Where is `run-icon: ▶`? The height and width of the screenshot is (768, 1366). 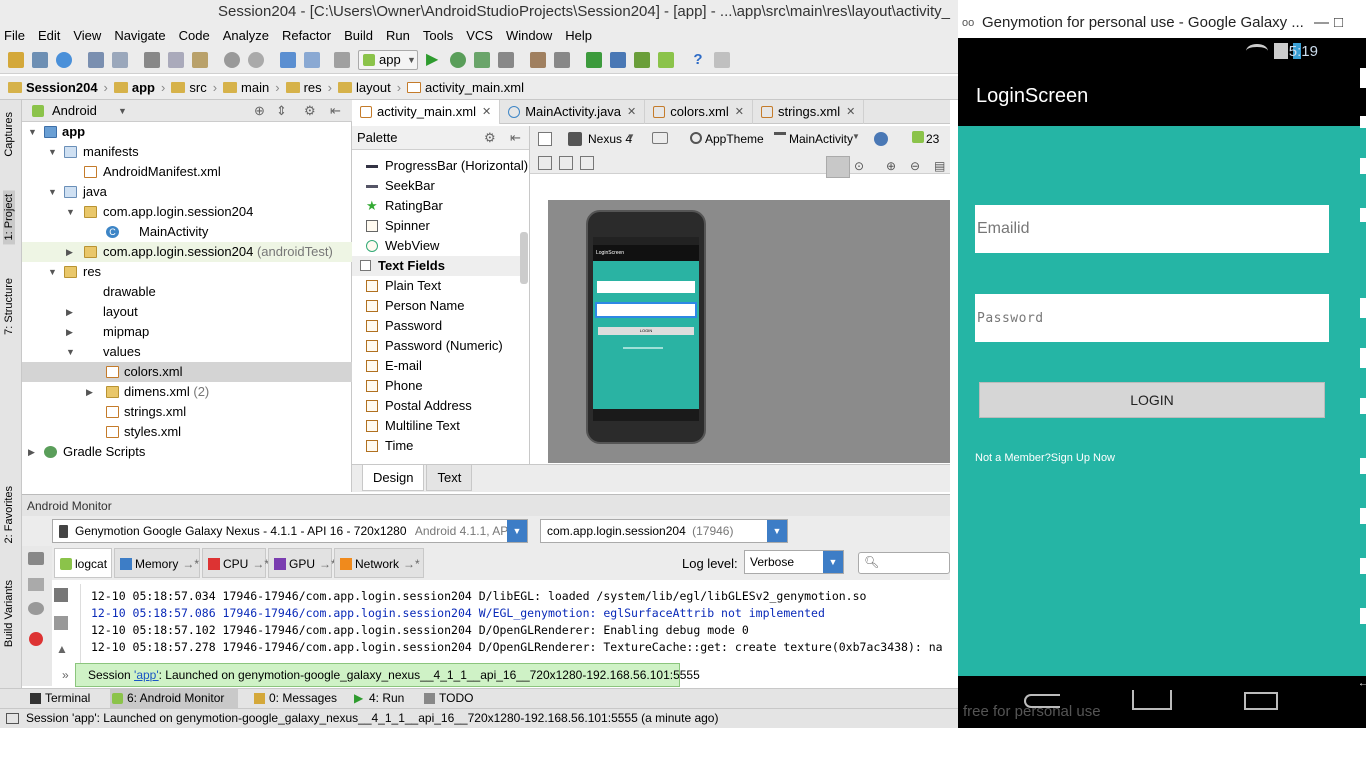 run-icon: ▶ is located at coordinates (434, 60).